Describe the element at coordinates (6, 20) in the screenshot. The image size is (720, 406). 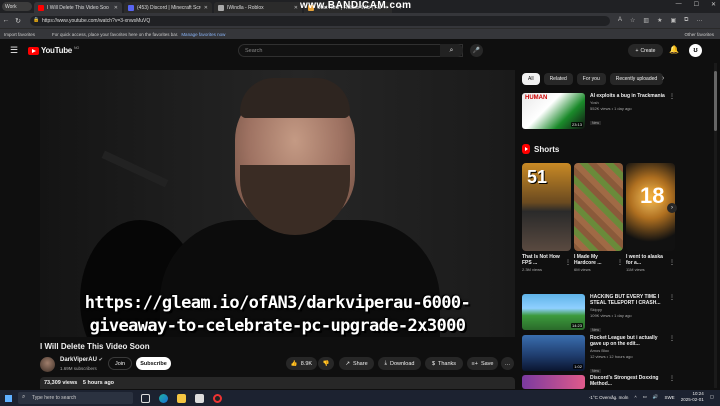
I see `back-icon: ←` at that location.